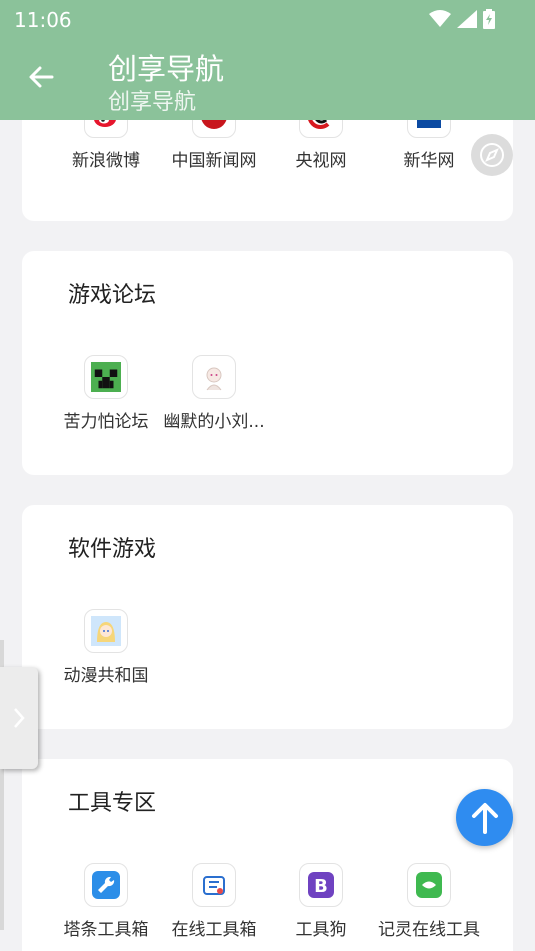 The width and height of the screenshot is (535, 951). What do you see at coordinates (429, 145) in the screenshot?
I see `link-item: 新华网` at bounding box center [429, 145].